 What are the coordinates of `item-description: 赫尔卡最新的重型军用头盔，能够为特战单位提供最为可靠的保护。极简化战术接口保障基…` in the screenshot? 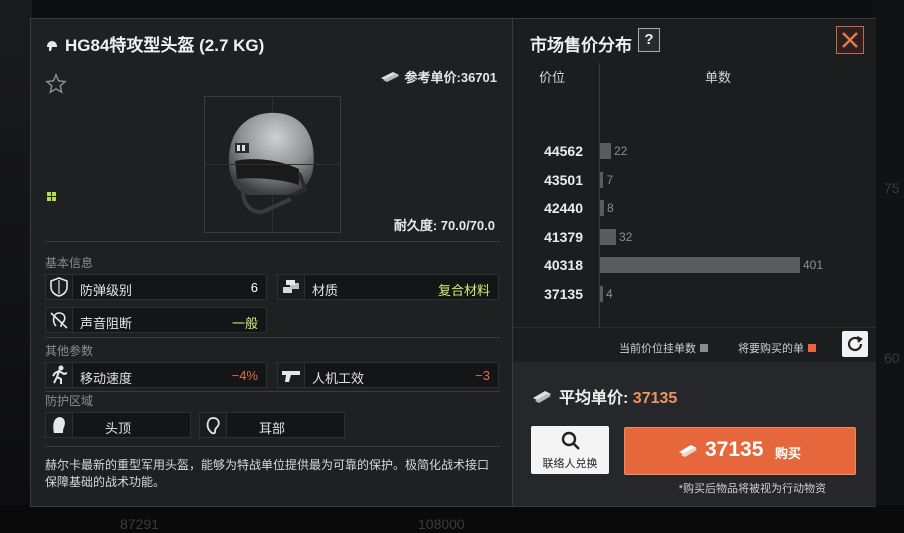 It's located at (267, 473).